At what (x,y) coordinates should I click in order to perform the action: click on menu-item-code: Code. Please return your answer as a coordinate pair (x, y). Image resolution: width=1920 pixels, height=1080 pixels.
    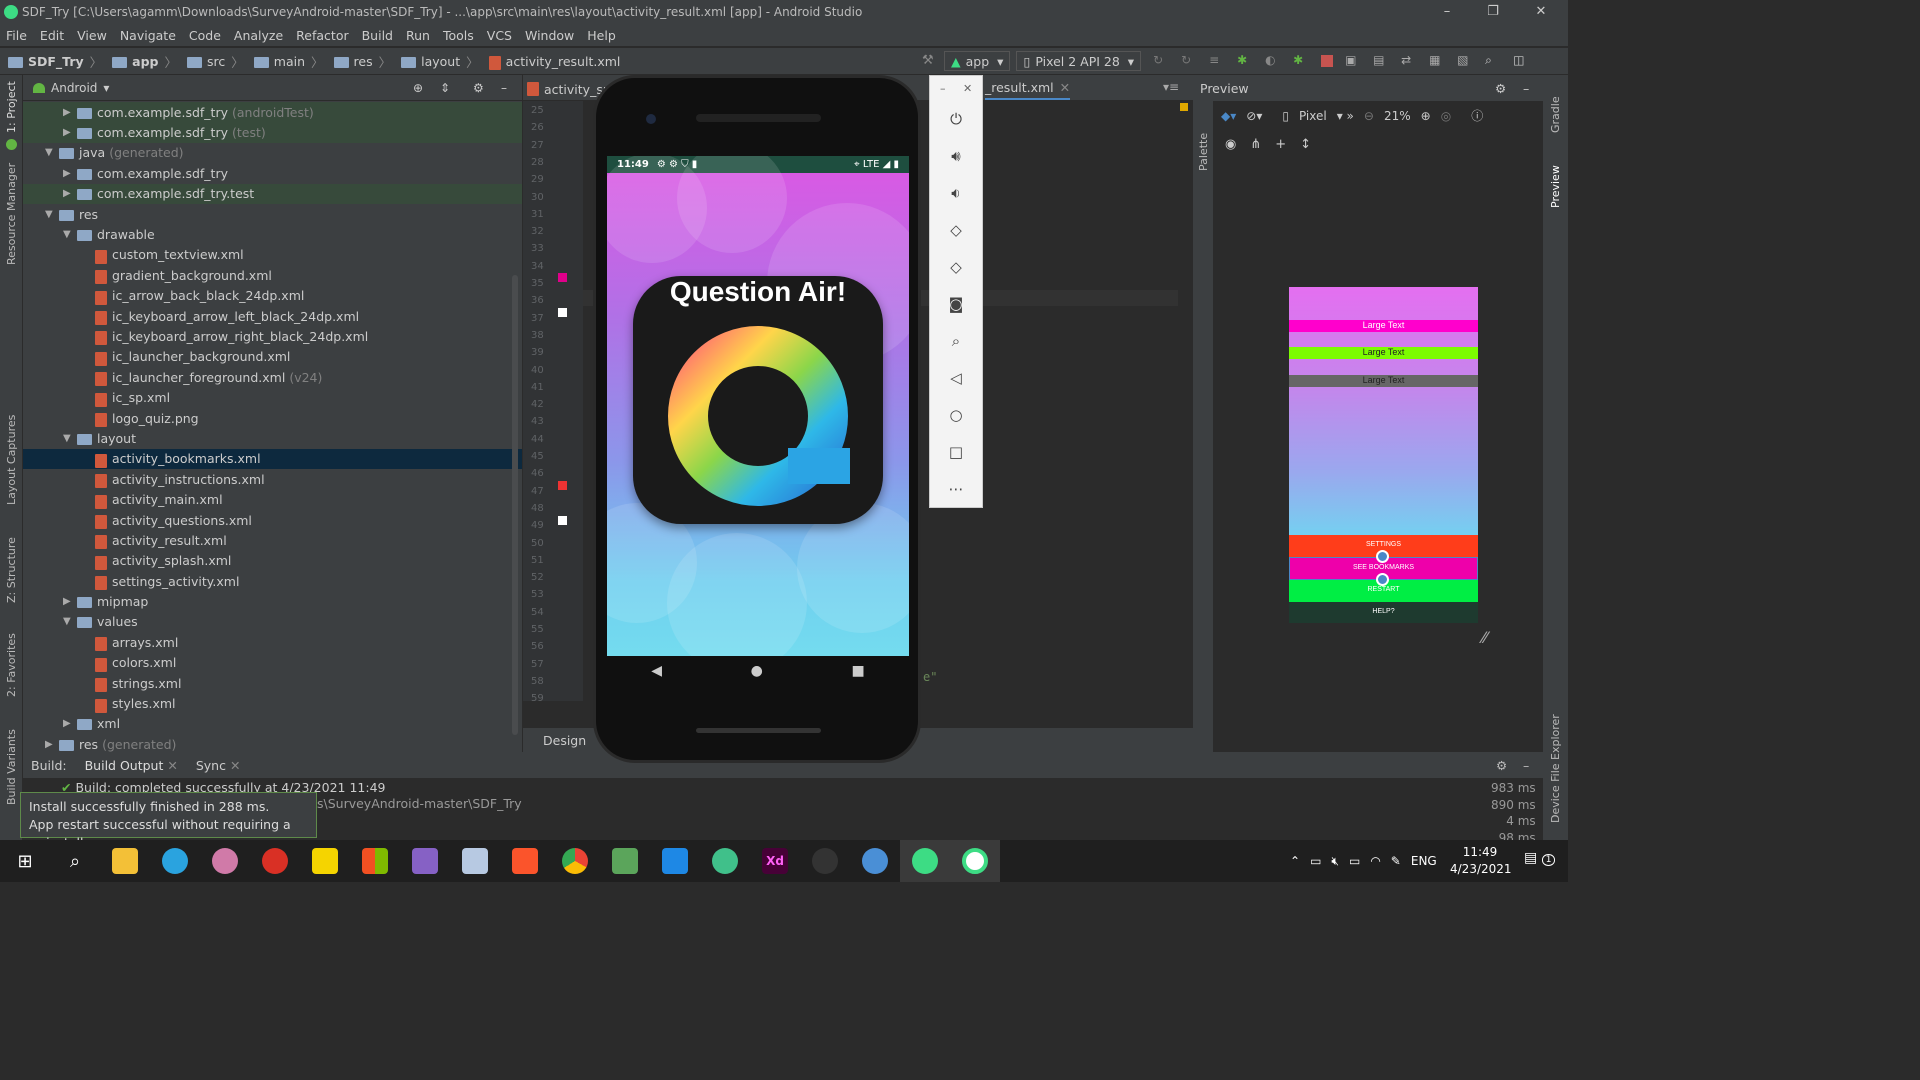
    Looking at the image, I should click on (205, 35).